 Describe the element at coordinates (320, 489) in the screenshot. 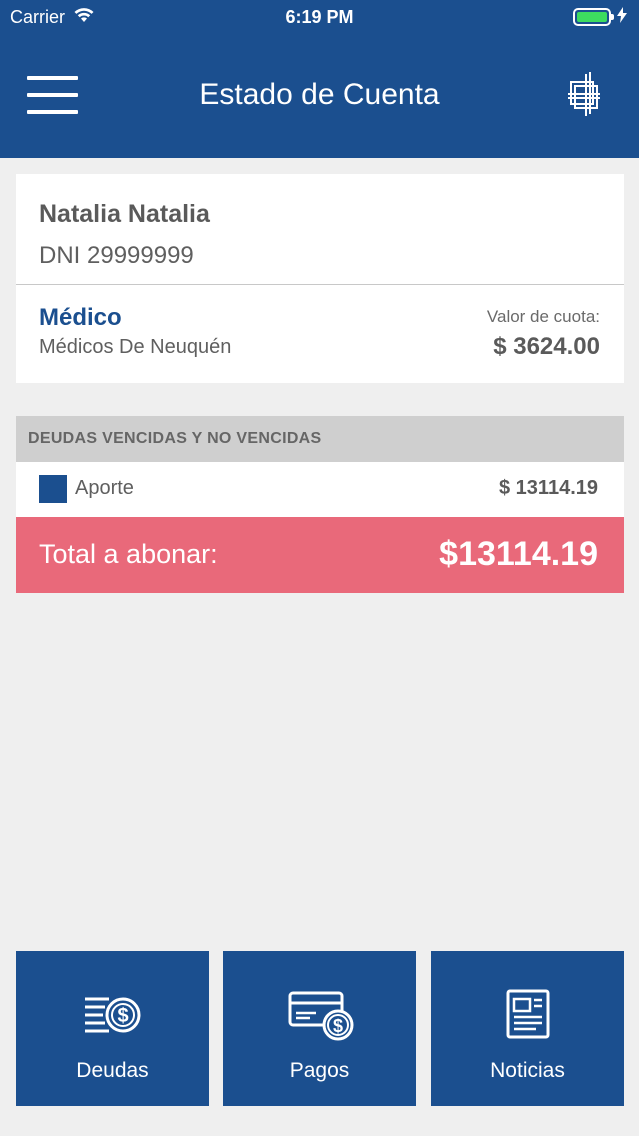

I see `debt-item-row: Aporte $ 13114.19` at that location.